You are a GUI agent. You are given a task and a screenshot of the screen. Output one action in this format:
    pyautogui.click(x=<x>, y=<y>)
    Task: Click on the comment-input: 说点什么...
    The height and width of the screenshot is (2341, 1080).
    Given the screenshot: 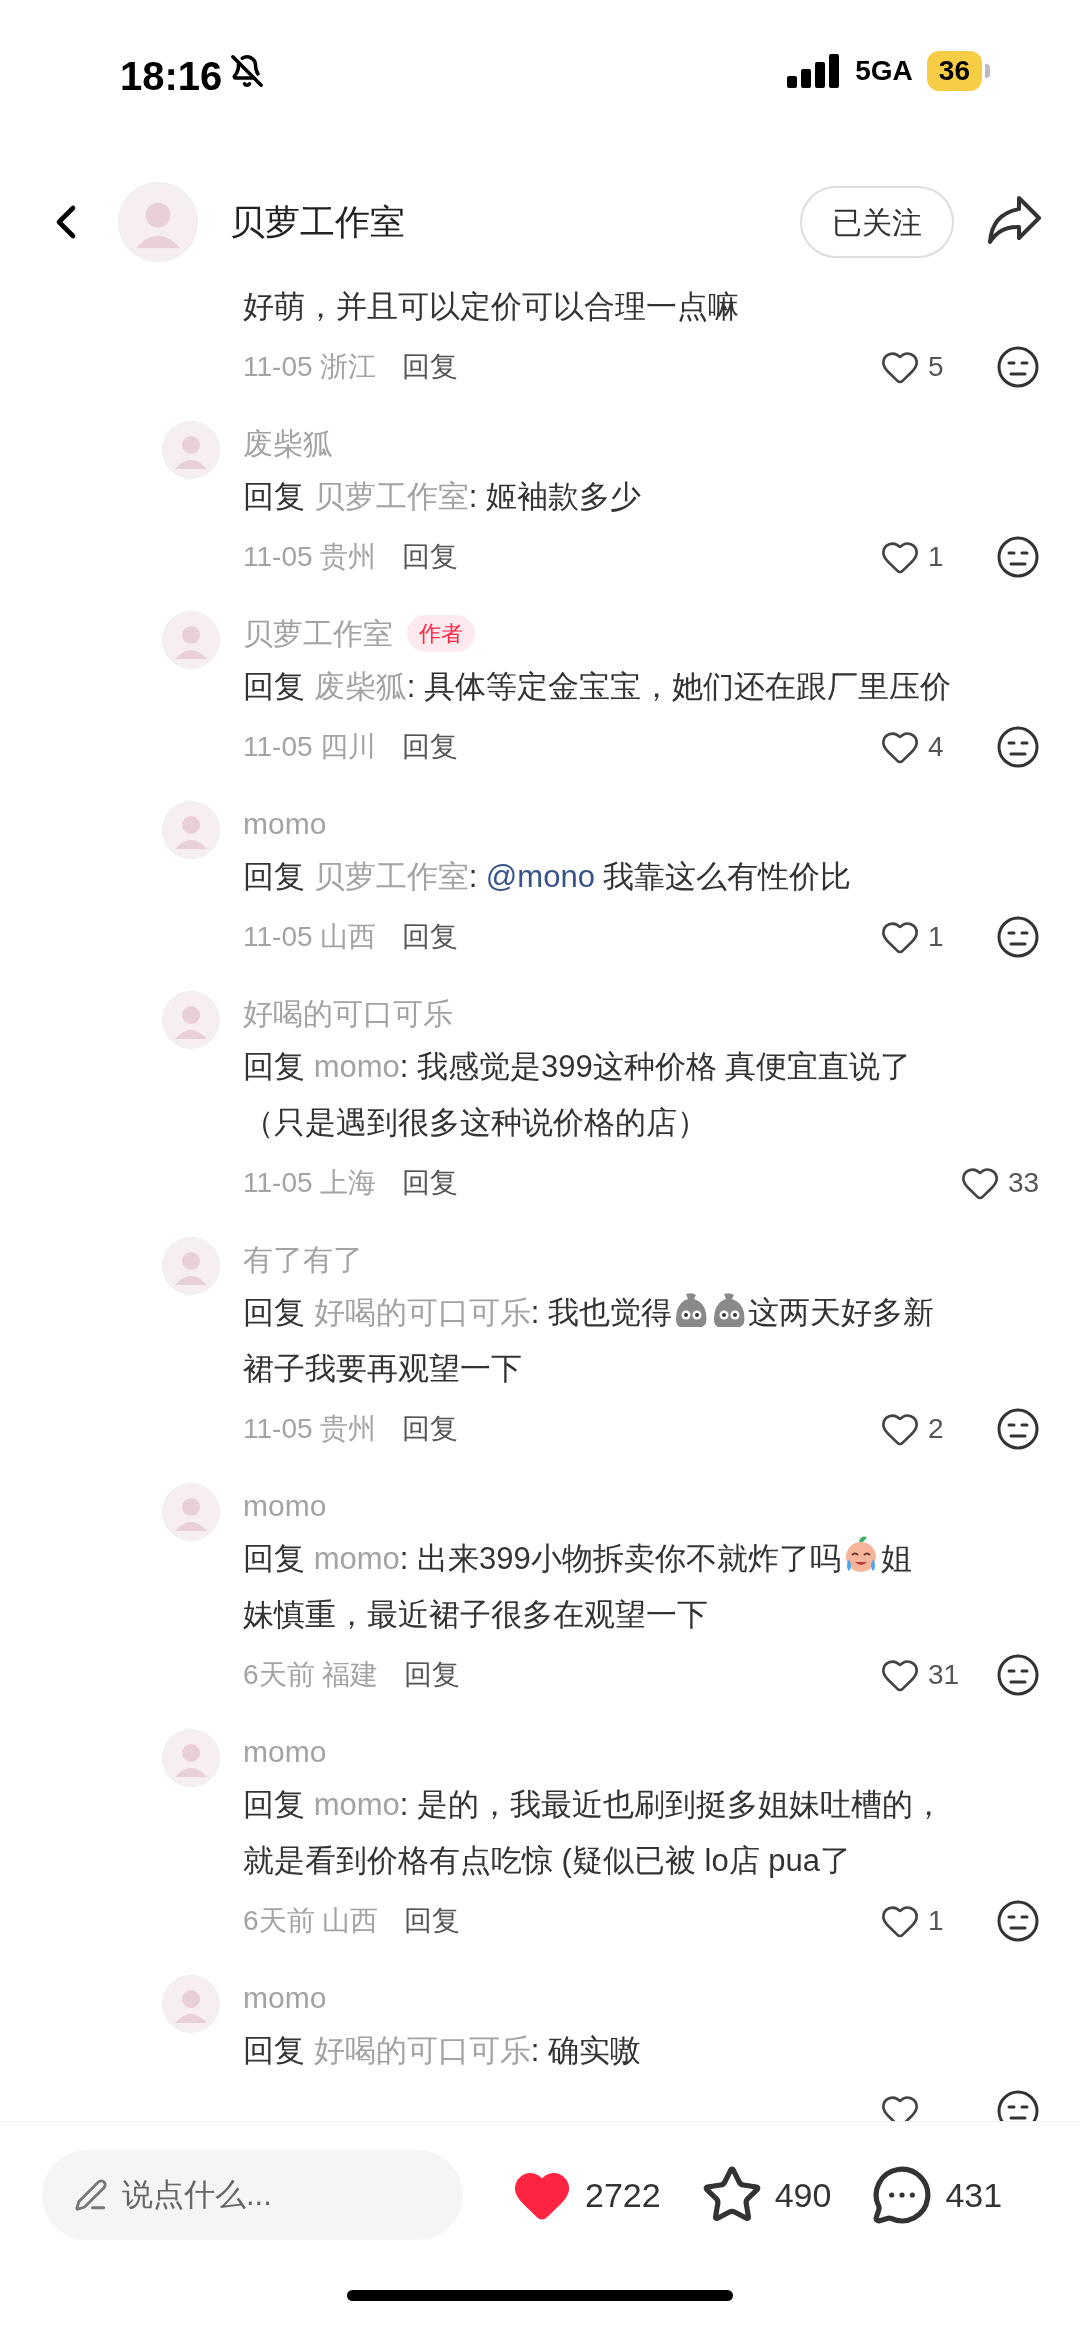 What is the action you would take?
    pyautogui.click(x=252, y=2195)
    